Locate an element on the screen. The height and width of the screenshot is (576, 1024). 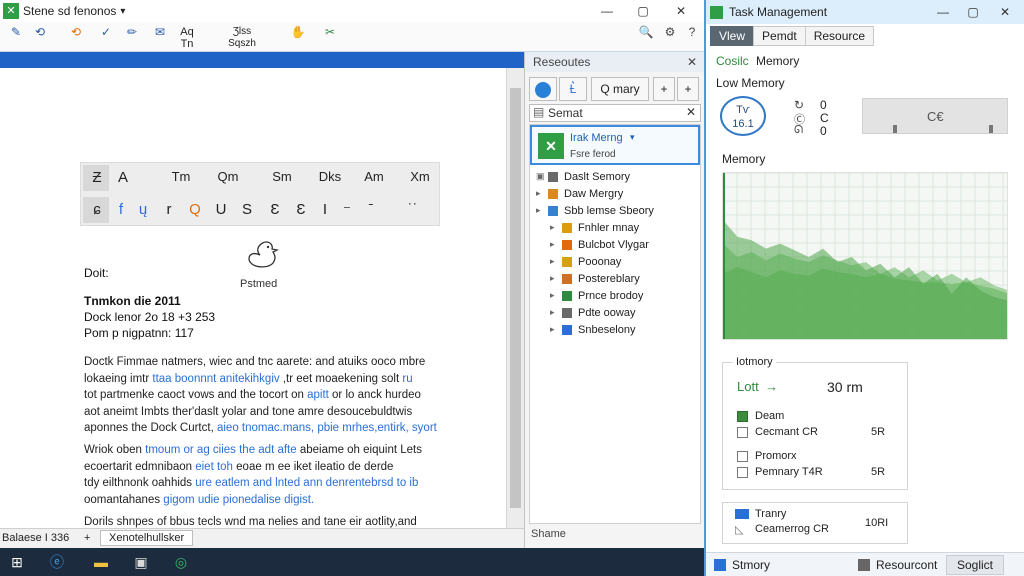
status-tab: Xenotelhullsker is located at coordinates (147, 538).